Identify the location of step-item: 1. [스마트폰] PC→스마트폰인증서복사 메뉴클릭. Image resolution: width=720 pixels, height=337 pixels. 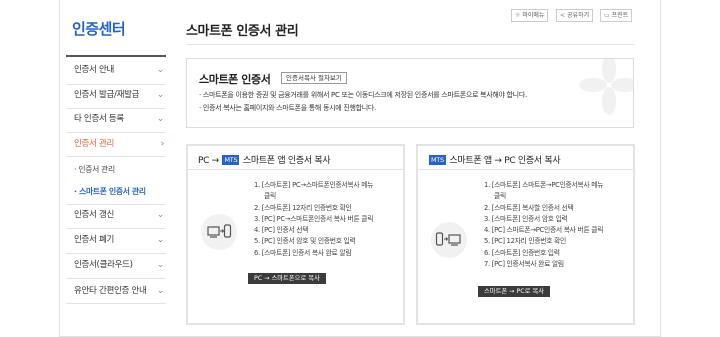
(313, 191).